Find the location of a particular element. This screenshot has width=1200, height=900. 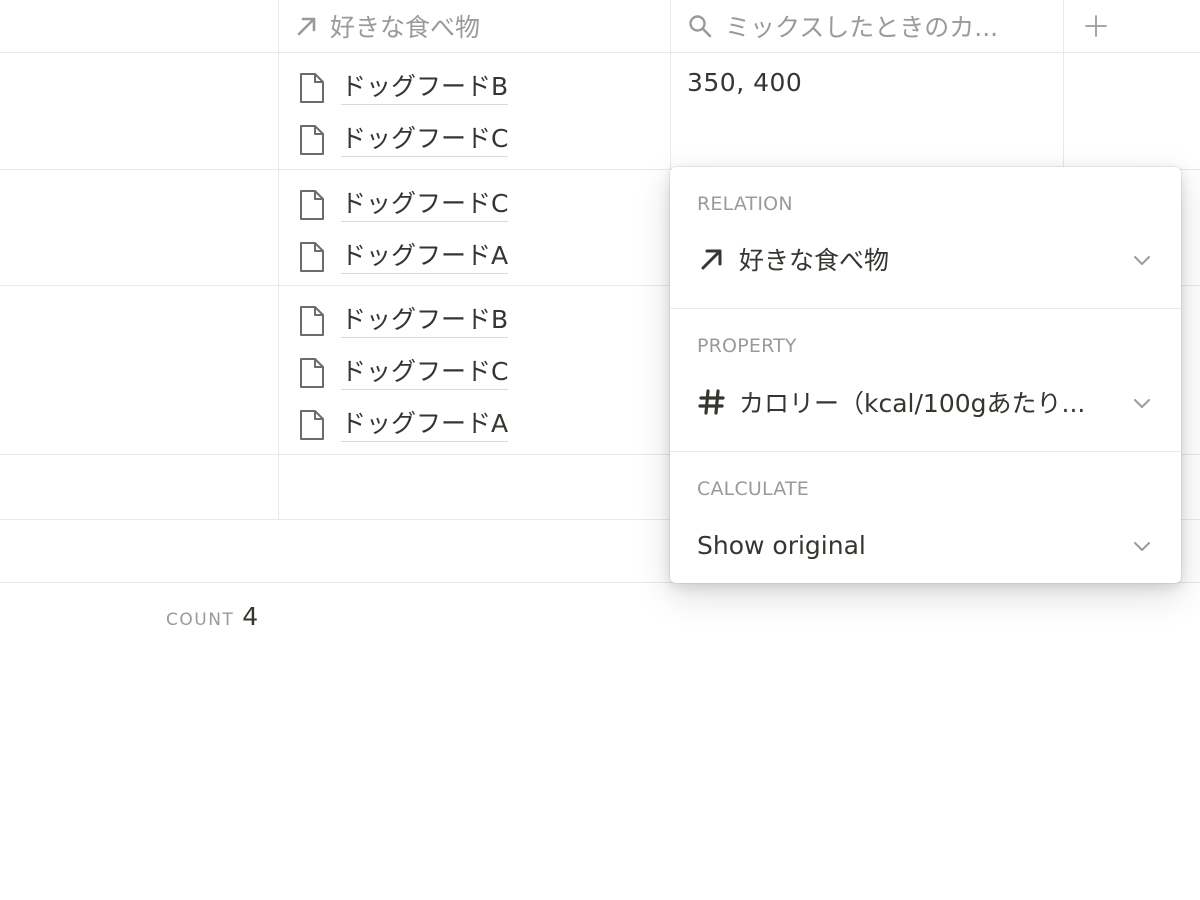

relation-cell-empty is located at coordinates (474, 486).